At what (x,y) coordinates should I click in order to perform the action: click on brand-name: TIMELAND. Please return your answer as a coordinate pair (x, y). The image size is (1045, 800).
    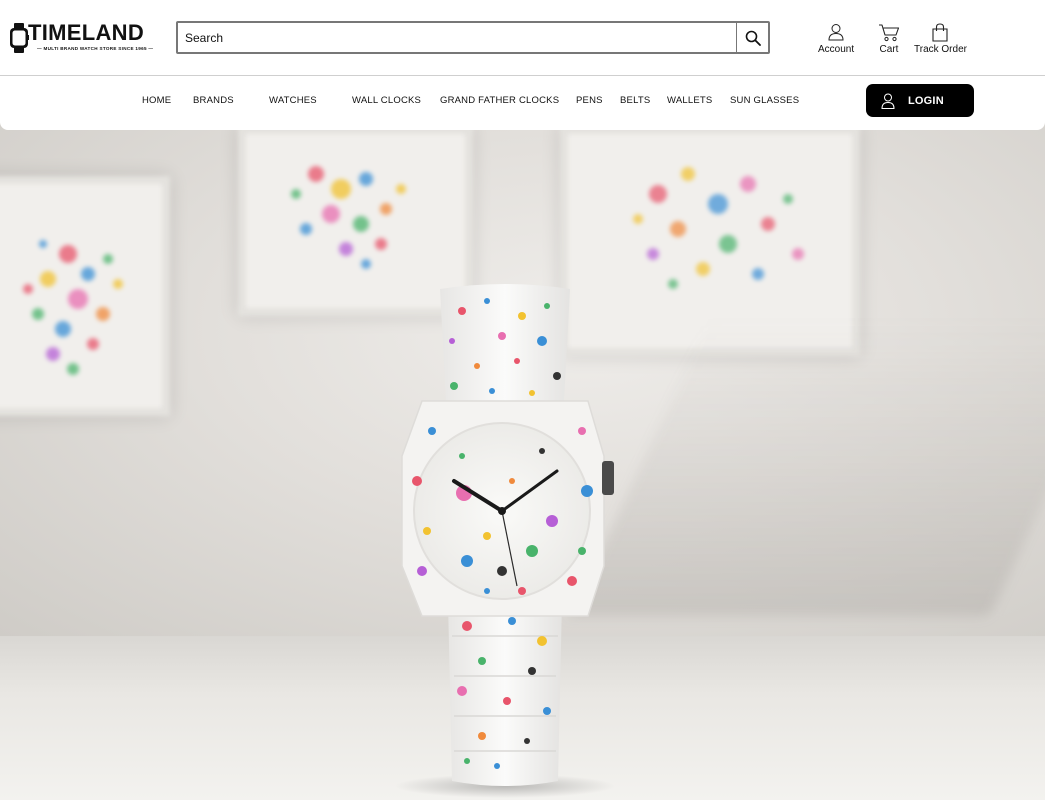
    Looking at the image, I should click on (86, 32).